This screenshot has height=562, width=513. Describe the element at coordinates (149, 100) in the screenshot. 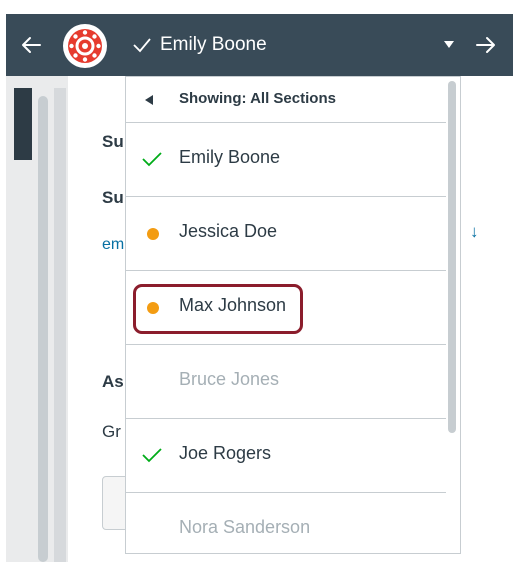

I see `triangle-left-icon` at that location.